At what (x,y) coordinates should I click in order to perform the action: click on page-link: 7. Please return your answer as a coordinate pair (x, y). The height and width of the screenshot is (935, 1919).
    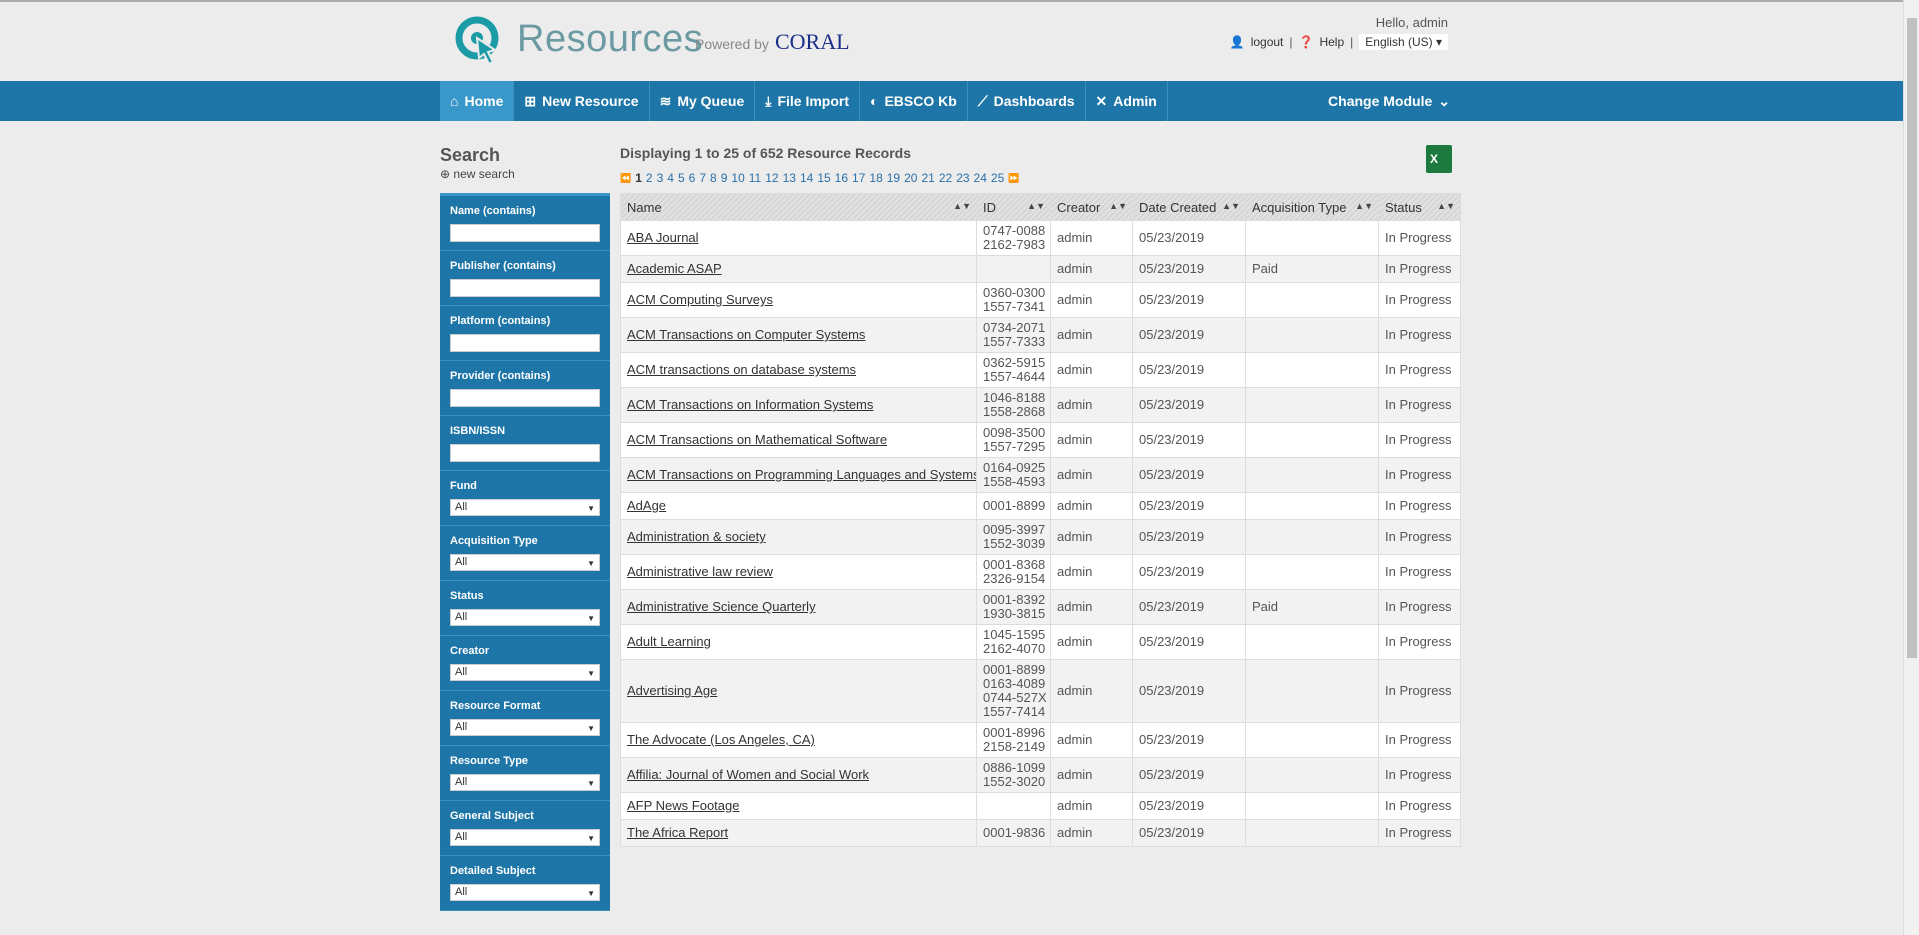
    Looking at the image, I should click on (702, 178).